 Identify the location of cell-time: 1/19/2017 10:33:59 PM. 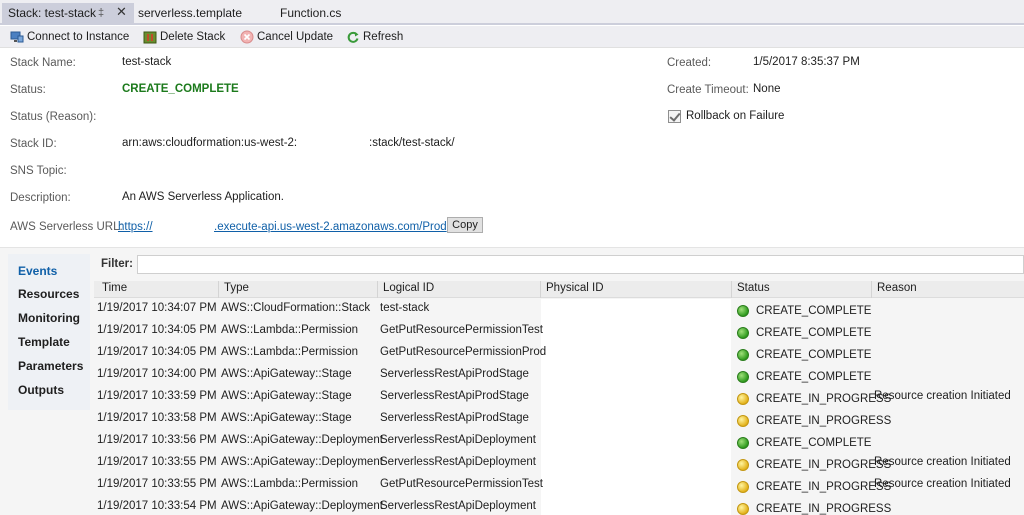
(157, 396).